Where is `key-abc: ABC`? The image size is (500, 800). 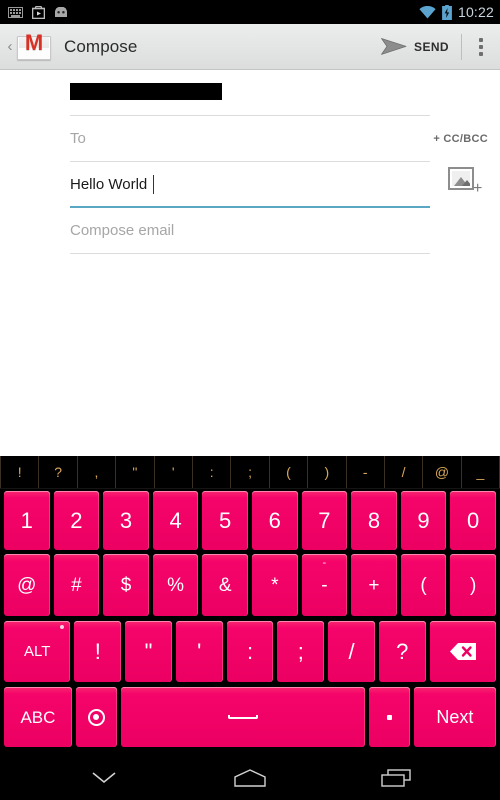
key-abc: ABC is located at coordinates (38, 717).